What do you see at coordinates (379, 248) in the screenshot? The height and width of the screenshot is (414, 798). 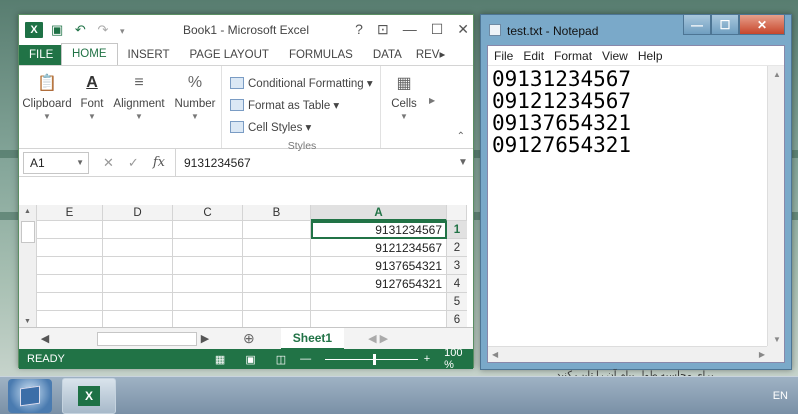 I see `cell-a2: 9121234567` at bounding box center [379, 248].